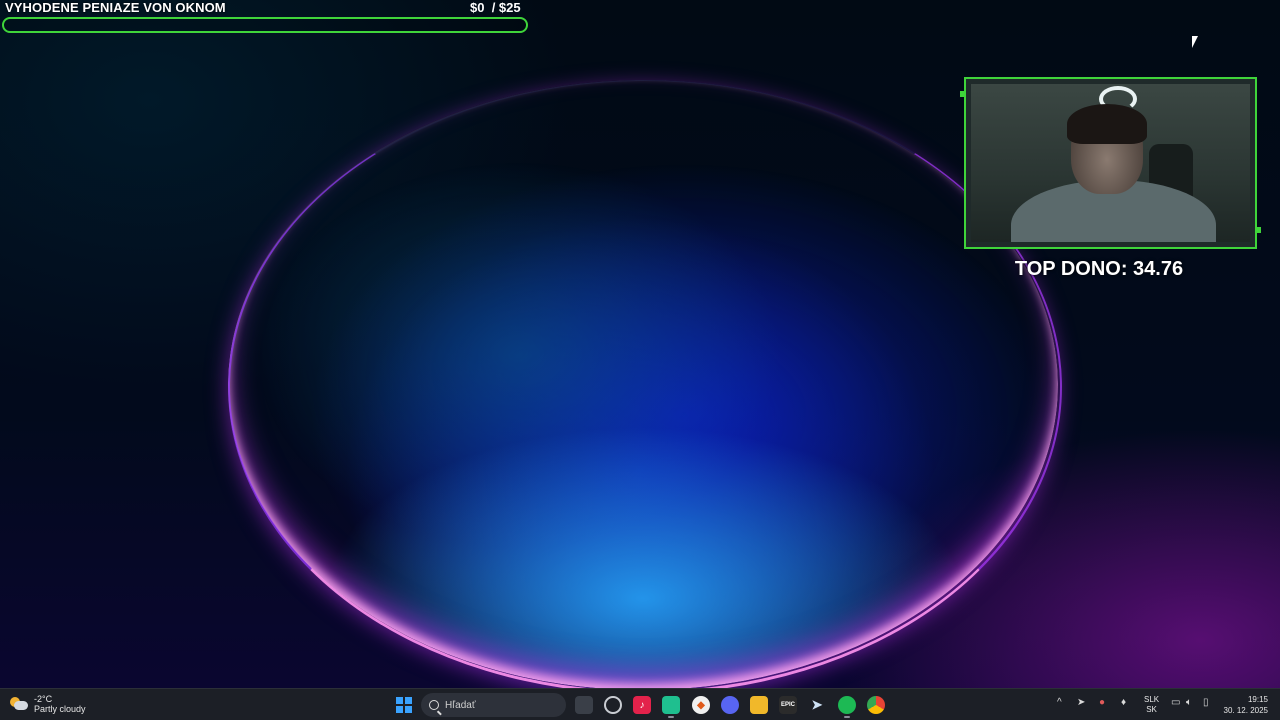 Image resolution: width=1280 pixels, height=720 pixels. I want to click on epic-games-icon: EPIC, so click(788, 705).